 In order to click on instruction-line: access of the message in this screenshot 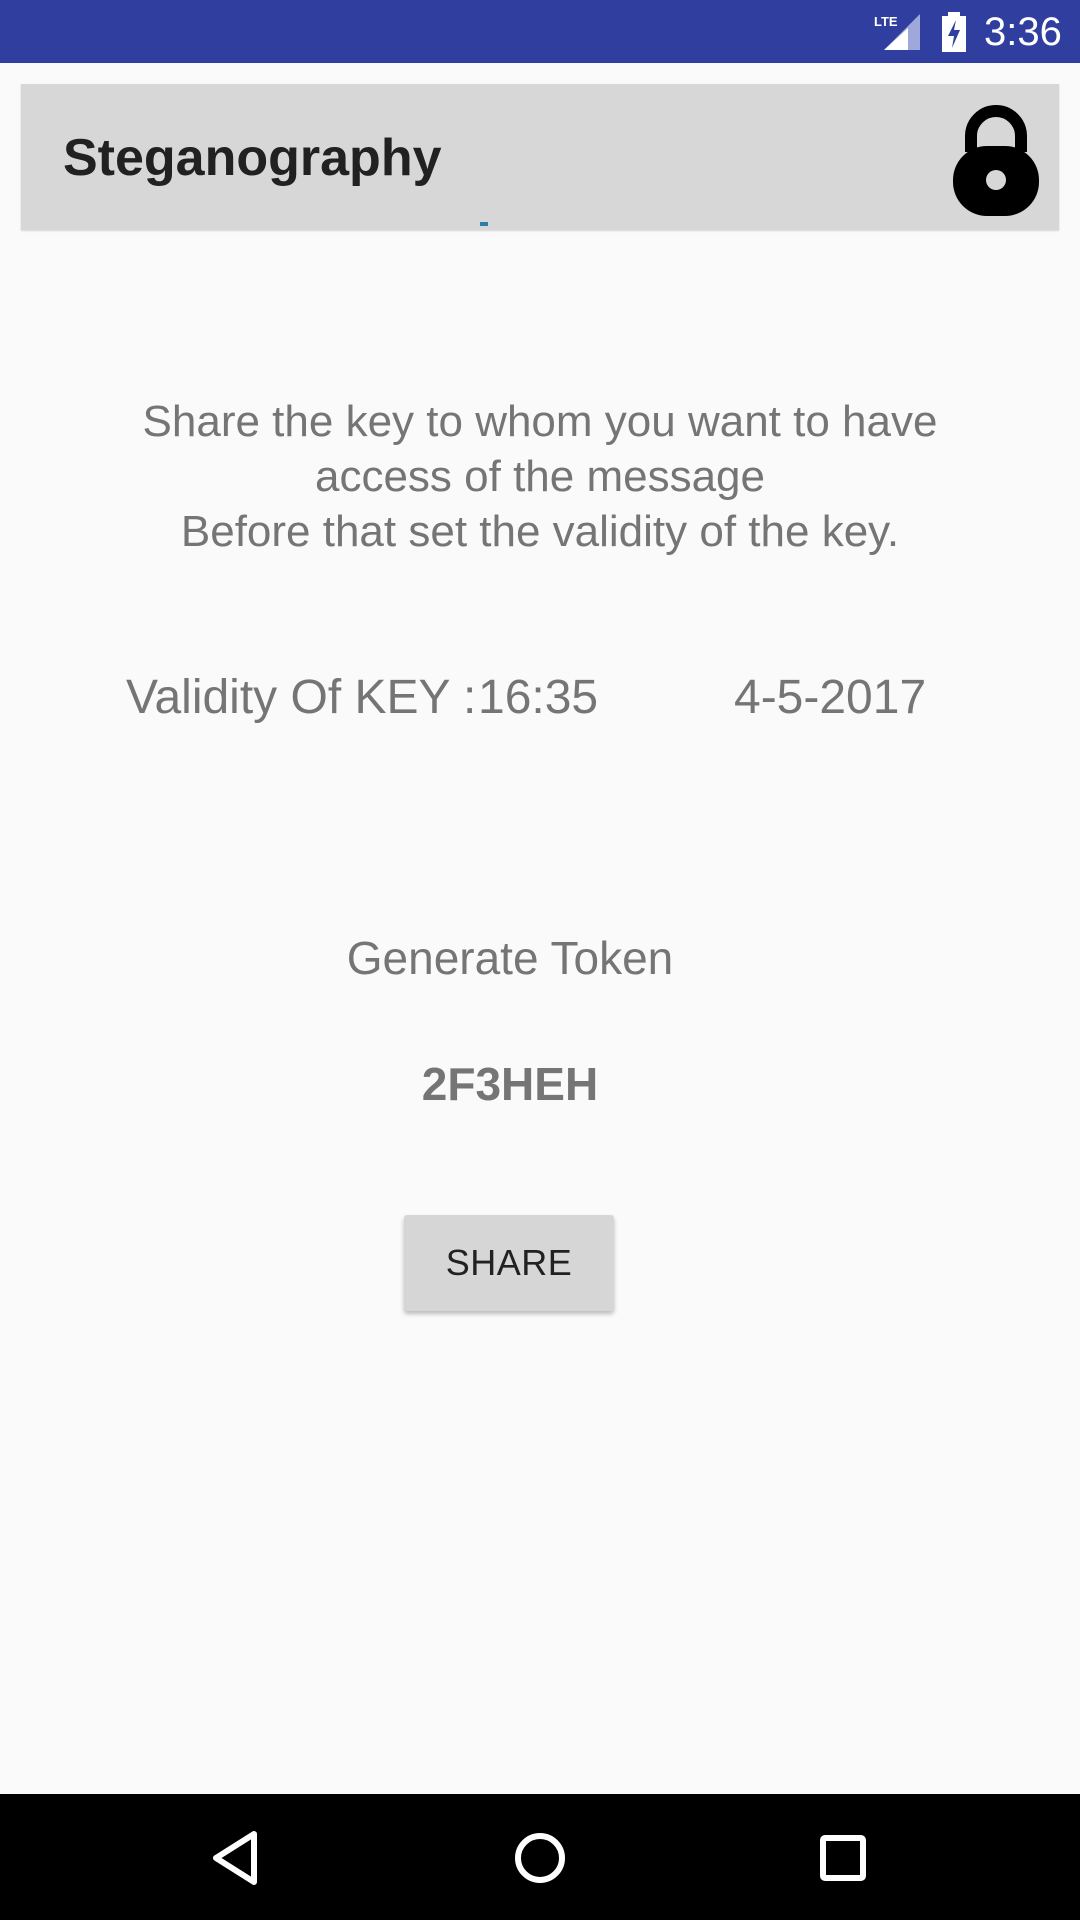, I will do `click(539, 476)`.